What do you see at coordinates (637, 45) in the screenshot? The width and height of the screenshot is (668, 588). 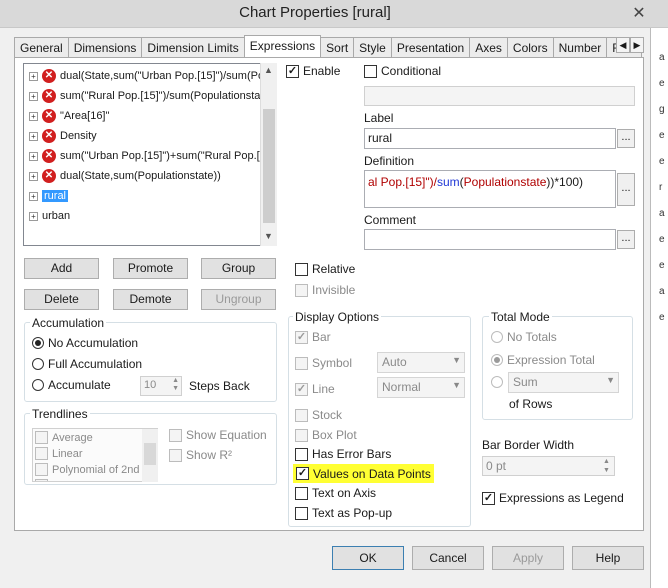 I see `tab-scroll-right-icon: ▶` at bounding box center [637, 45].